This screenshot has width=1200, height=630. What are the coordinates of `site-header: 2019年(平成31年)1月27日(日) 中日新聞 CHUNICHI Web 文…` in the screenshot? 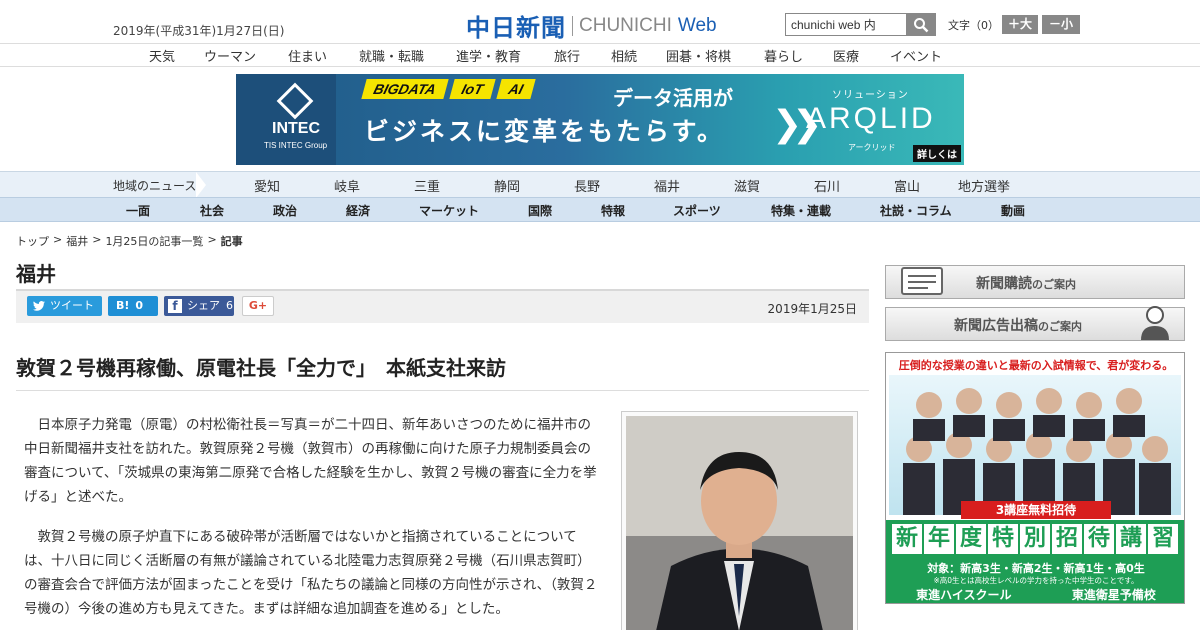 It's located at (600, 21).